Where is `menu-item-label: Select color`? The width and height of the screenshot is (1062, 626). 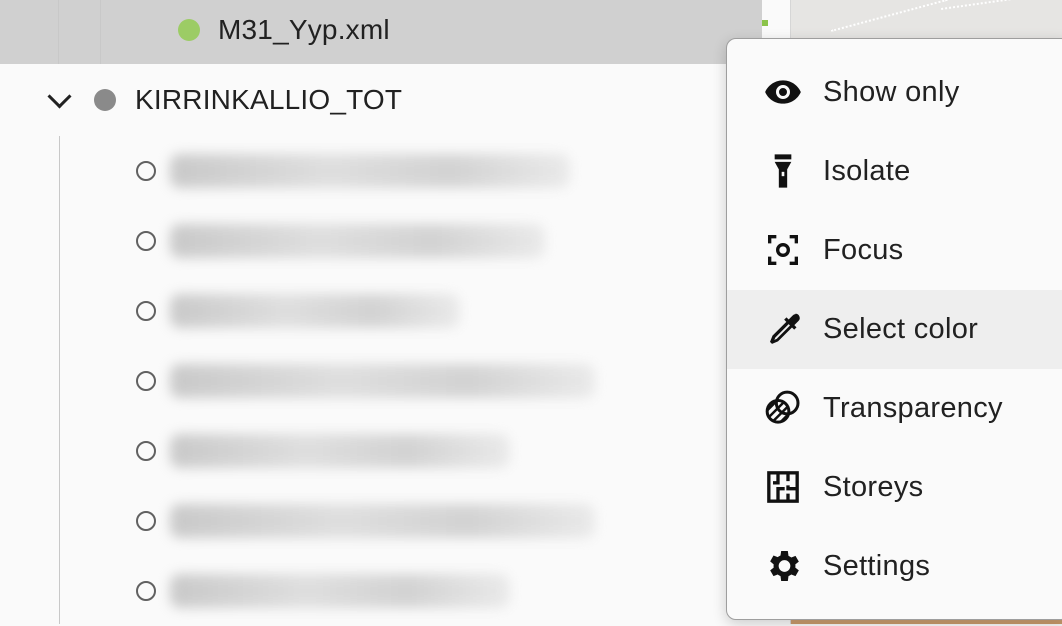 menu-item-label: Select color is located at coordinates (901, 329).